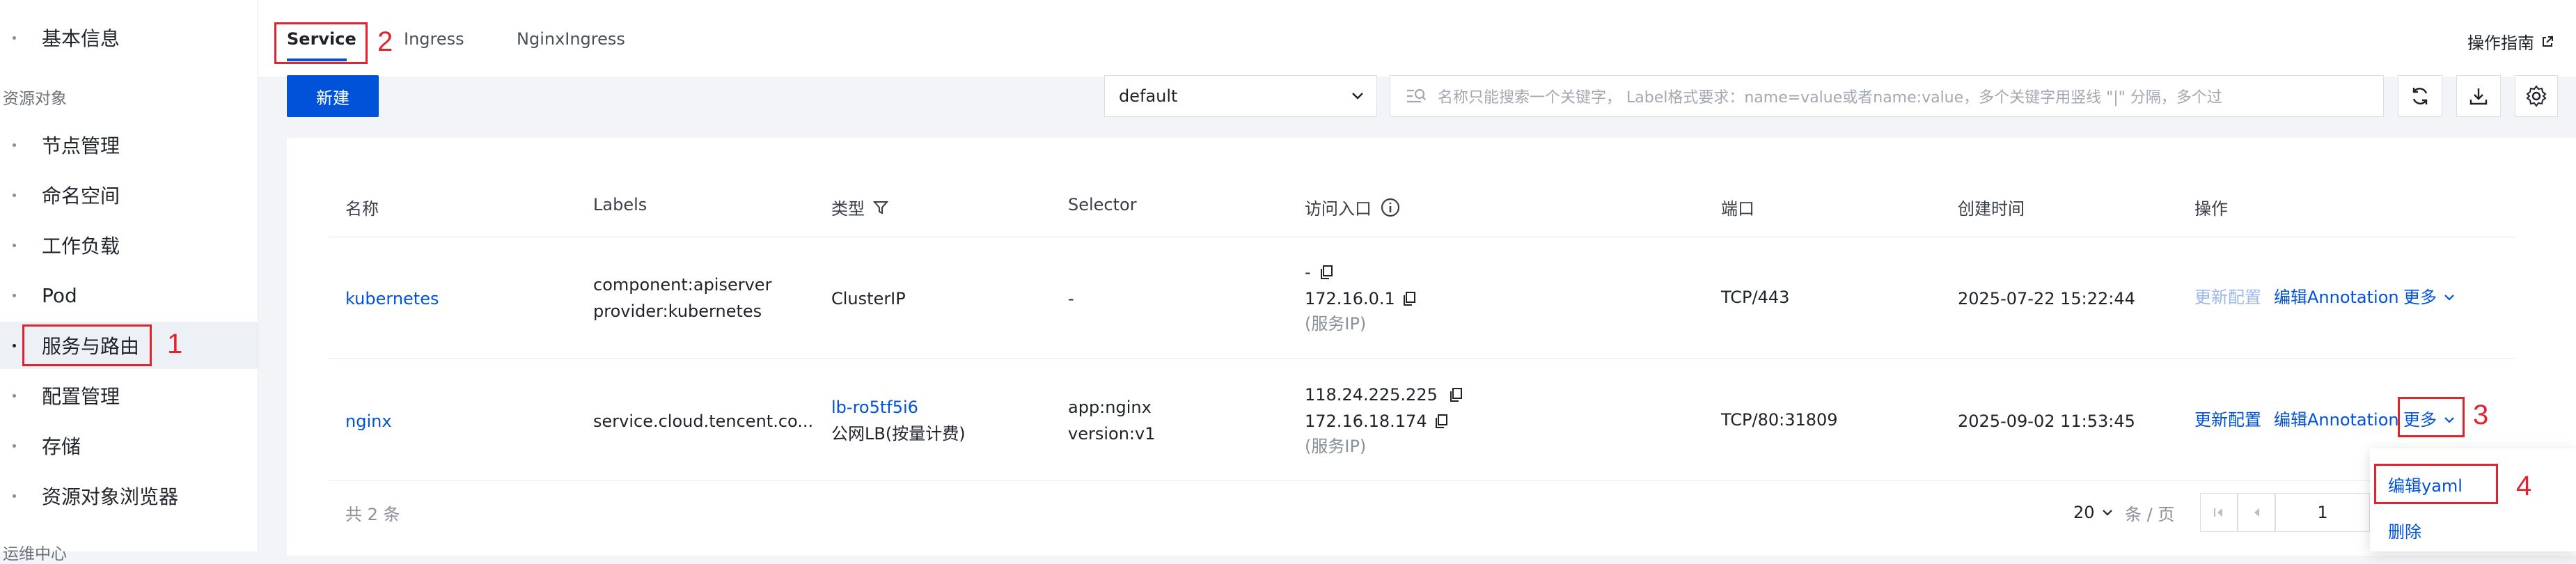  I want to click on column-header-access: 访问入口, so click(1353, 207).